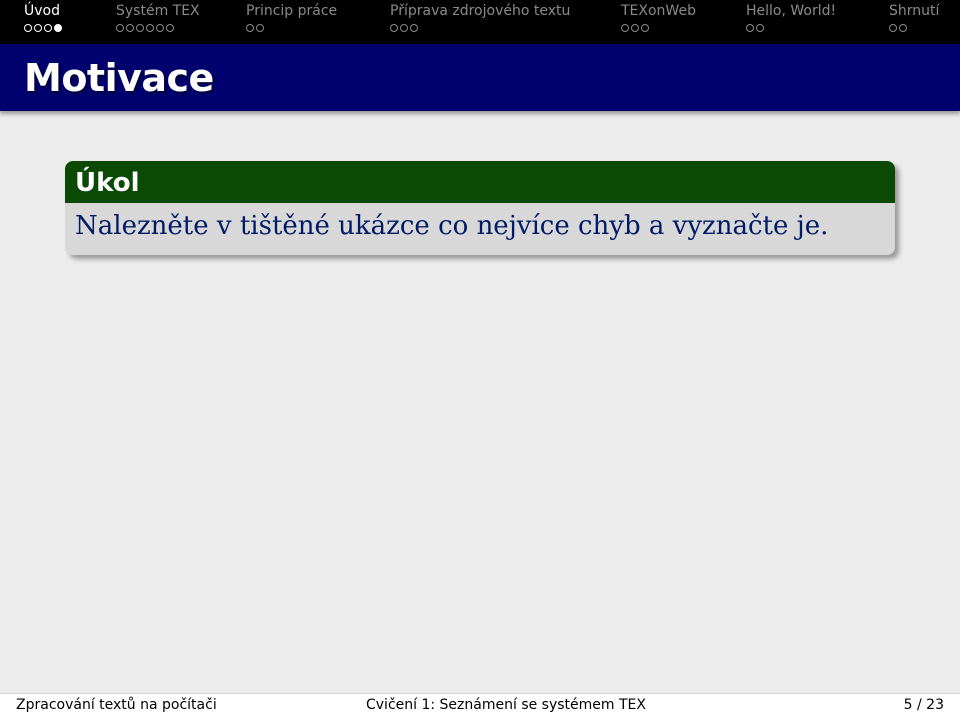 This screenshot has height=716, width=960. What do you see at coordinates (292, 11) in the screenshot?
I see `nav-section-label: Princip práce` at bounding box center [292, 11].